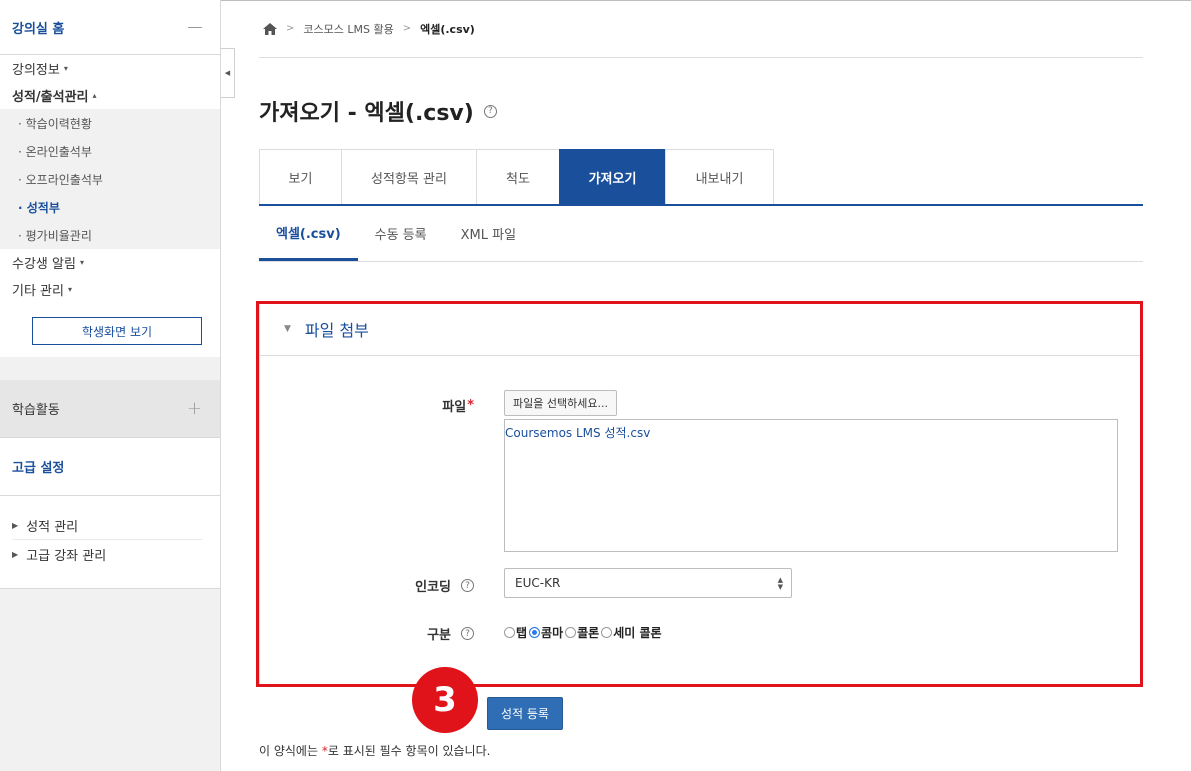 This screenshot has width=1191, height=771. I want to click on step-number-badge: 3, so click(445, 700).